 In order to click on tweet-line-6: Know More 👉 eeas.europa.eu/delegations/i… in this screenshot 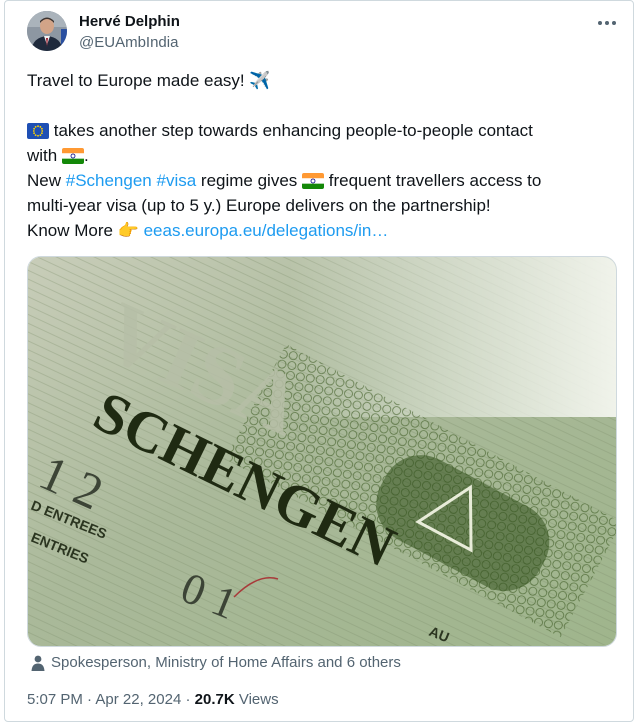, I will do `click(207, 231)`.